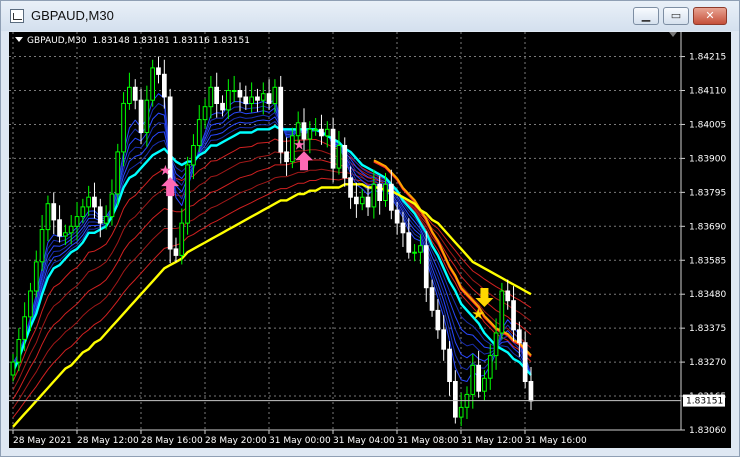 This screenshot has width=740, height=457. I want to click on time-tick-label: 31 May 00:00, so click(300, 441).